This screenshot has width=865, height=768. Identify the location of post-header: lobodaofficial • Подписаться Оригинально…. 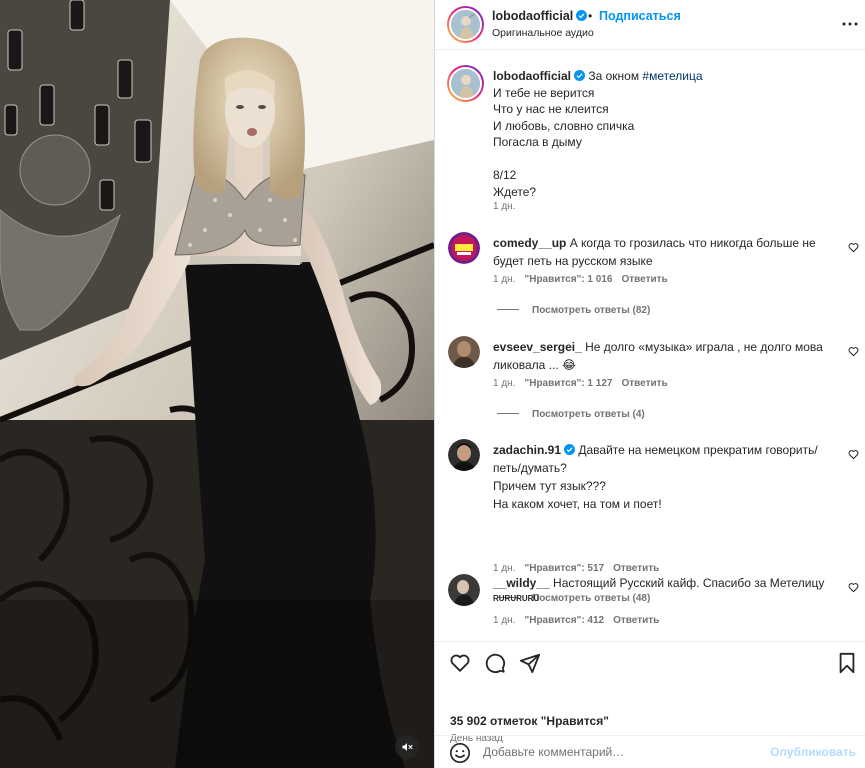
(650, 25).